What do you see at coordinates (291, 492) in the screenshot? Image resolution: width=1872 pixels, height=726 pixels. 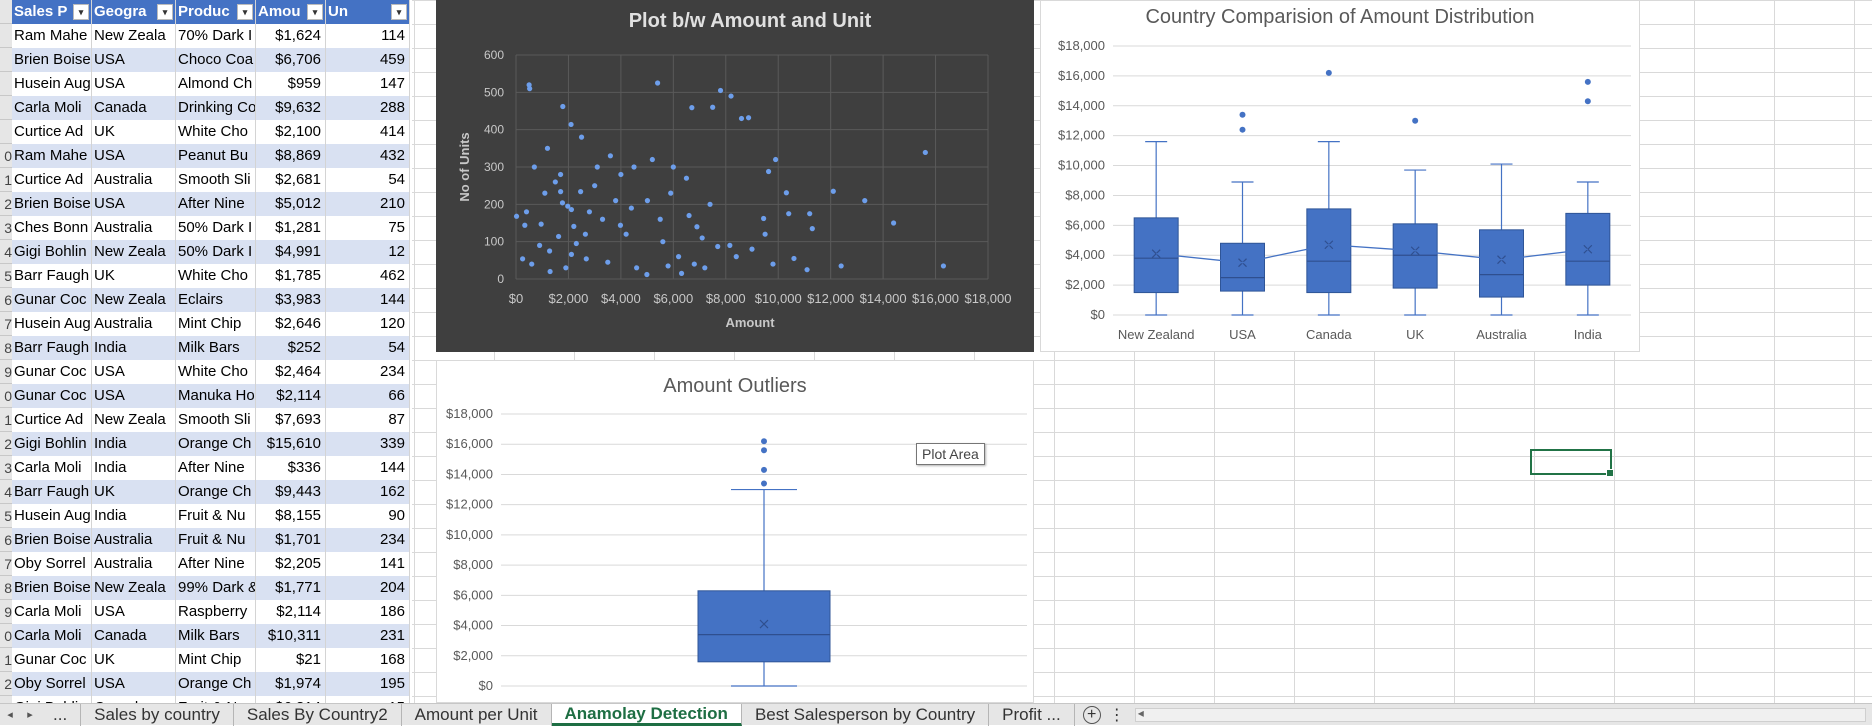 I see `table-cell: $9,443` at bounding box center [291, 492].